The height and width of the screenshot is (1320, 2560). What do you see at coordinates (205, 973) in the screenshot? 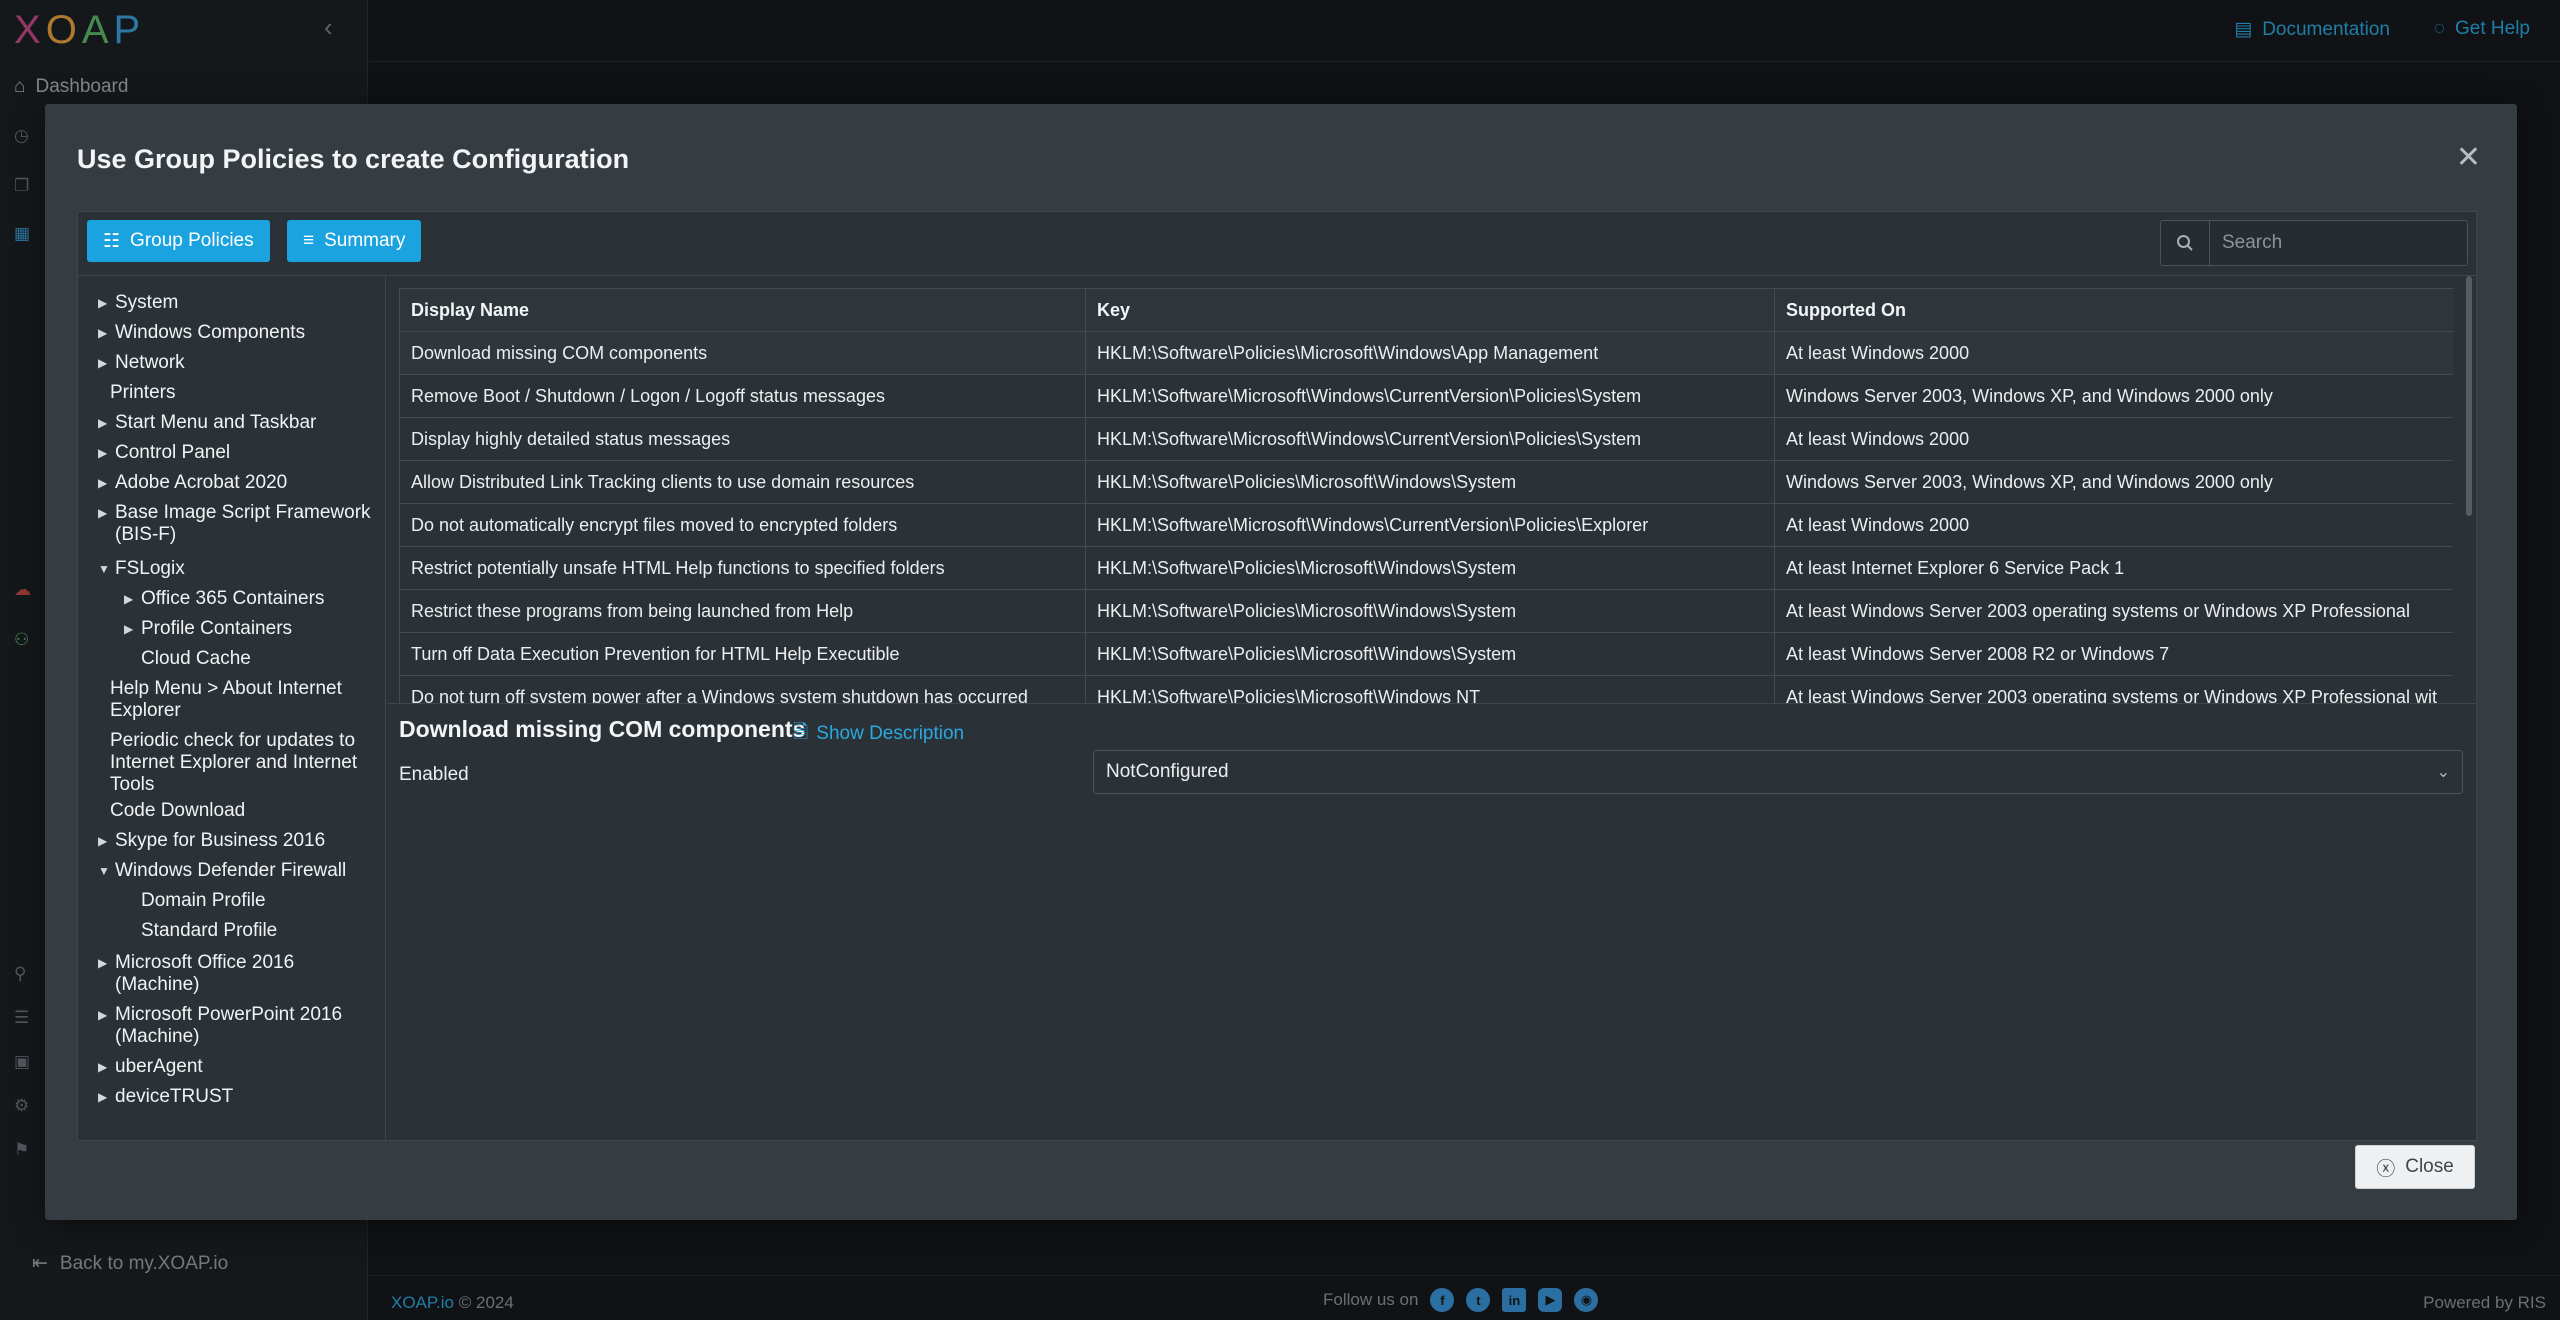
I see `tree-item-label: Microsoft Office 2016 (Machine)` at bounding box center [205, 973].